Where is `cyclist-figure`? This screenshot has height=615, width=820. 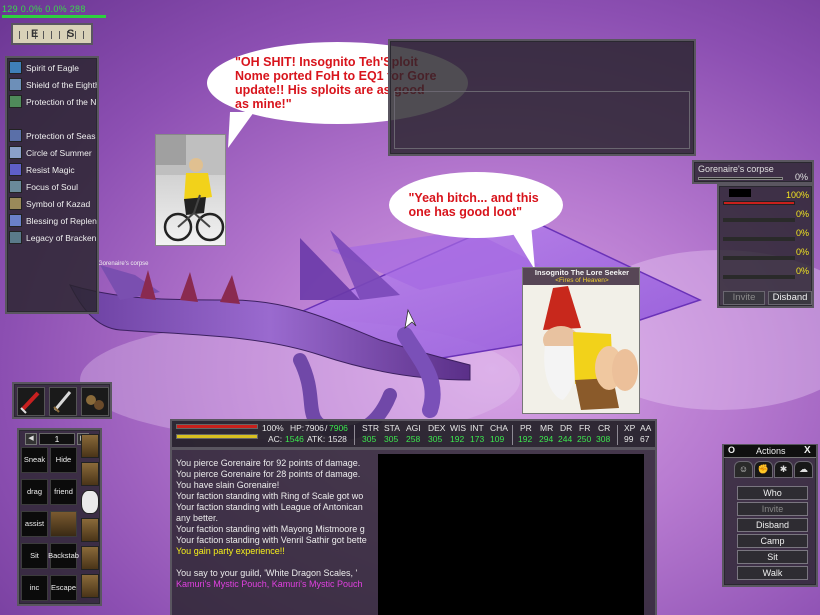 cyclist-figure is located at coordinates (190, 188).